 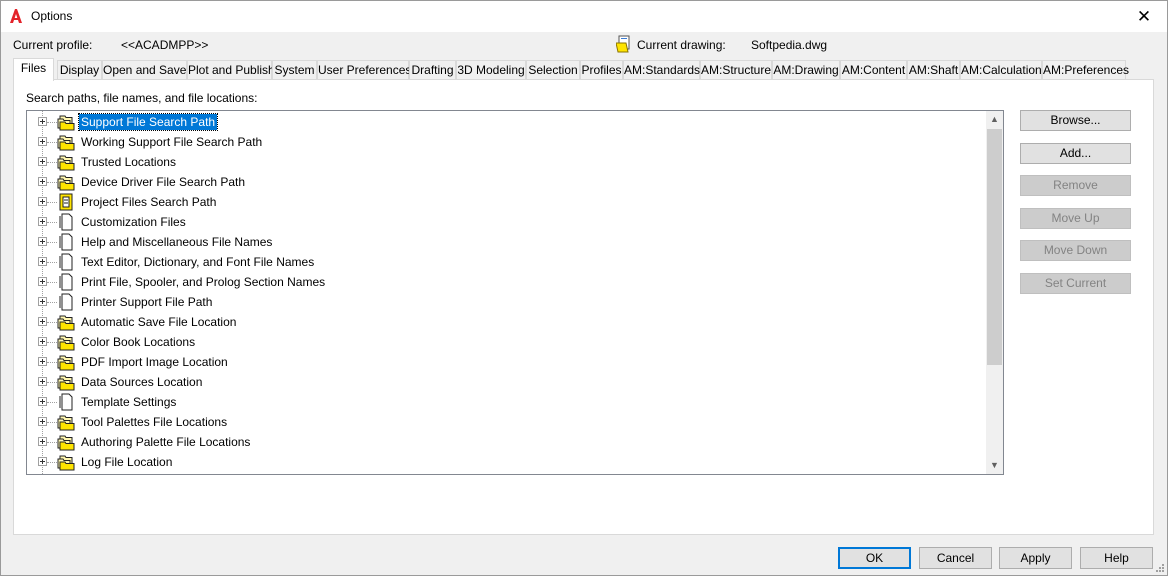 I want to click on tree-node-label: Working Support File Search Path, so click(x=171, y=142).